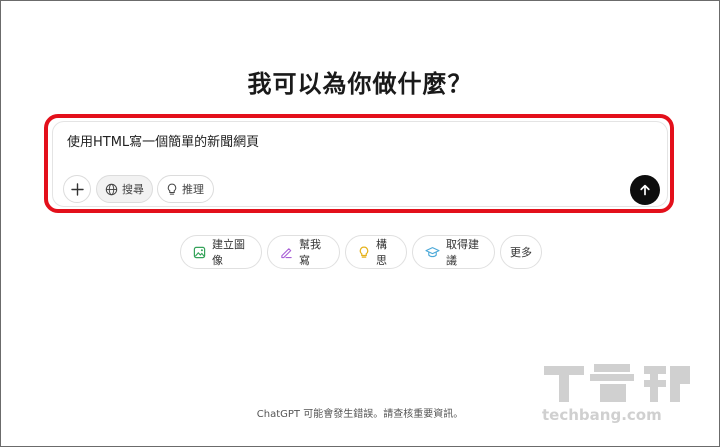 The image size is (720, 447). What do you see at coordinates (111, 189) in the screenshot?
I see `globe-icon` at bounding box center [111, 189].